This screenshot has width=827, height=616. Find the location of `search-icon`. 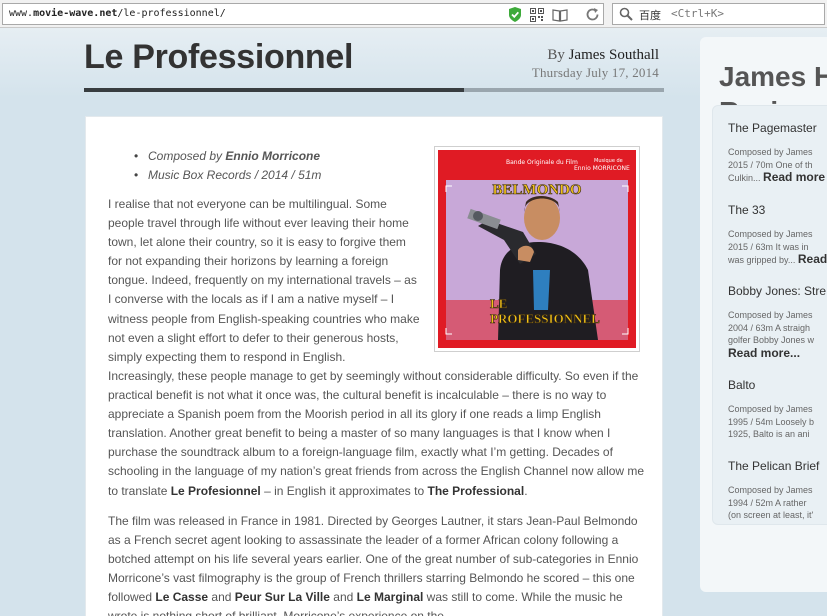

search-icon is located at coordinates (626, 14).